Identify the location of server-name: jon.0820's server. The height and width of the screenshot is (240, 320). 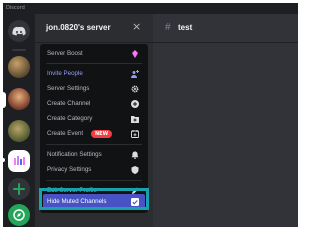
(78, 27).